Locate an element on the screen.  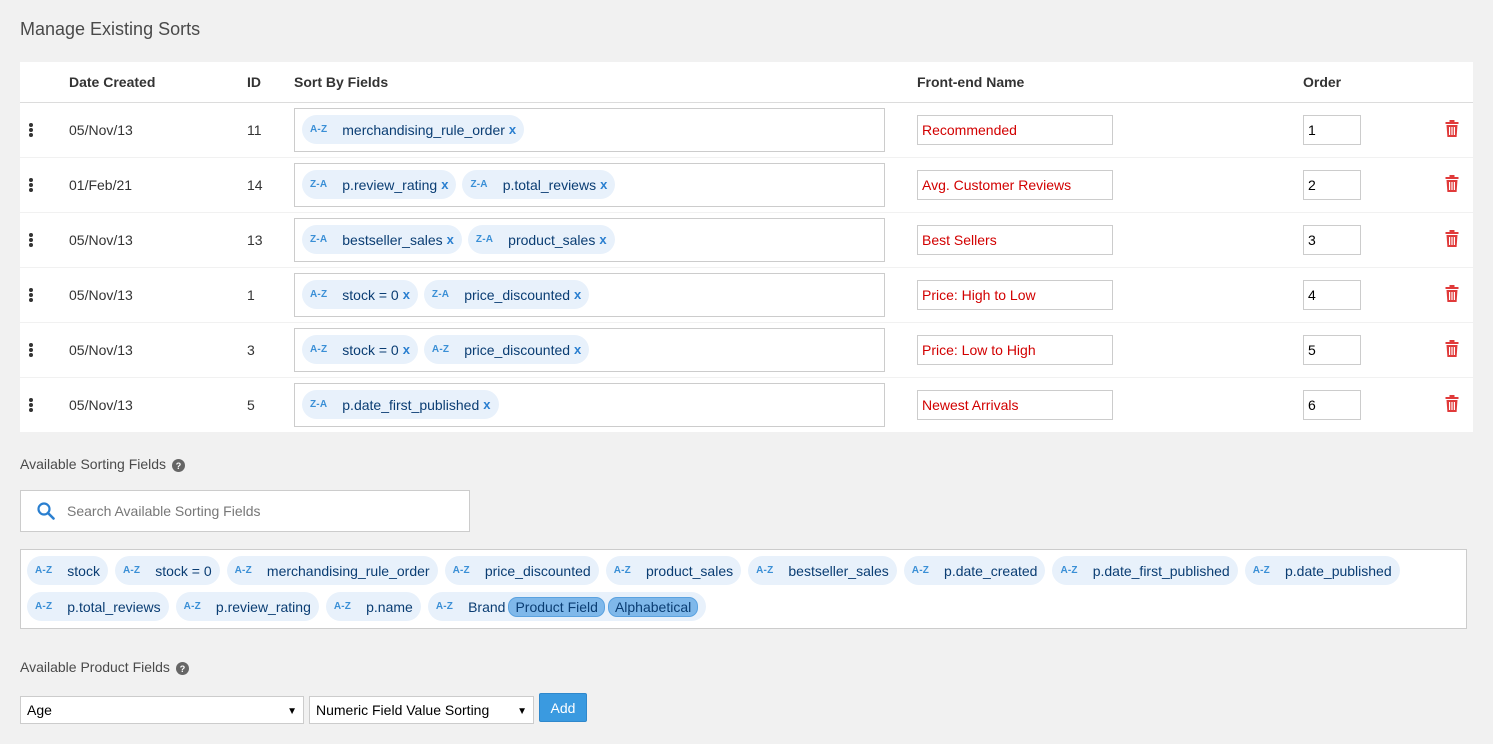
sort-field-chip: A-Z price_discounted x is located at coordinates (506, 349).